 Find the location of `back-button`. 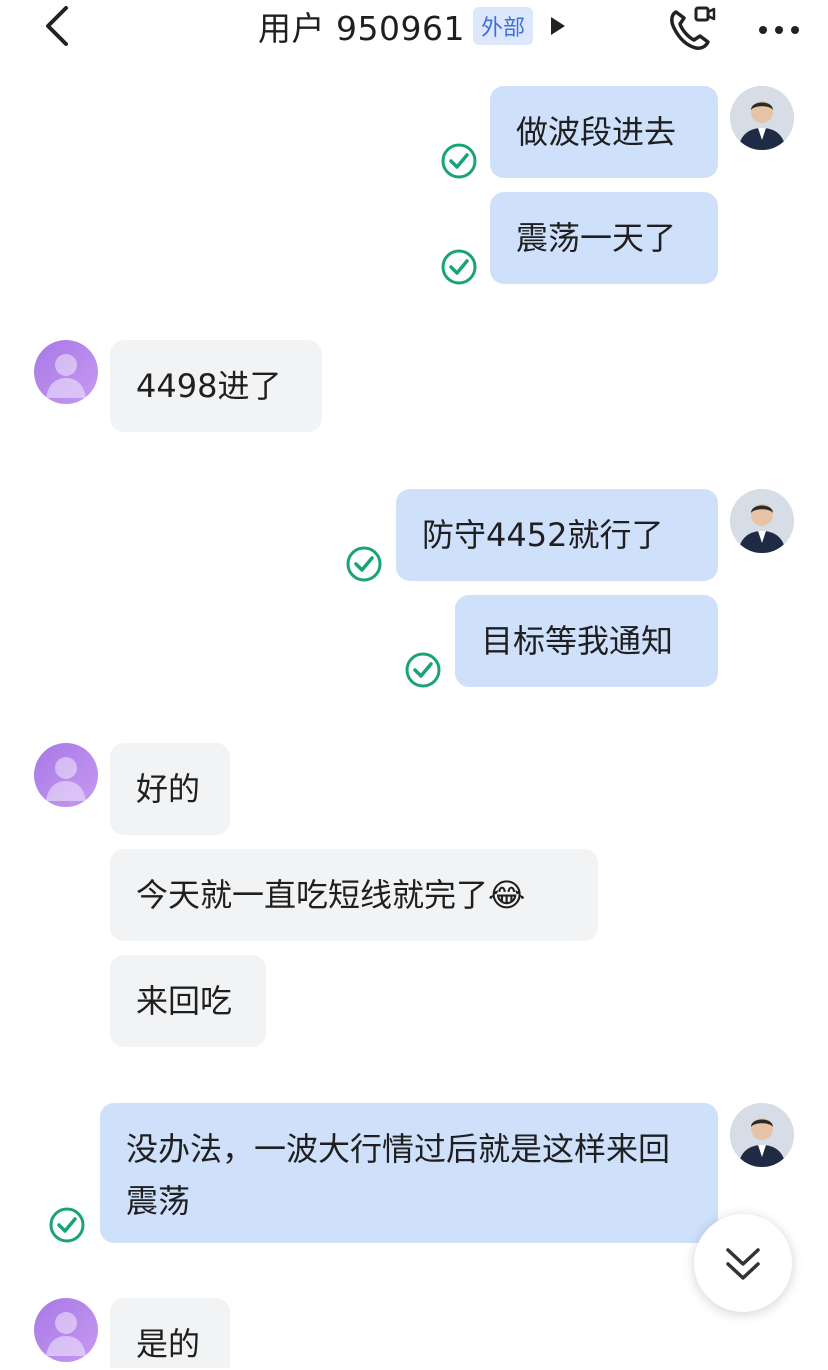

back-button is located at coordinates (58, 26).